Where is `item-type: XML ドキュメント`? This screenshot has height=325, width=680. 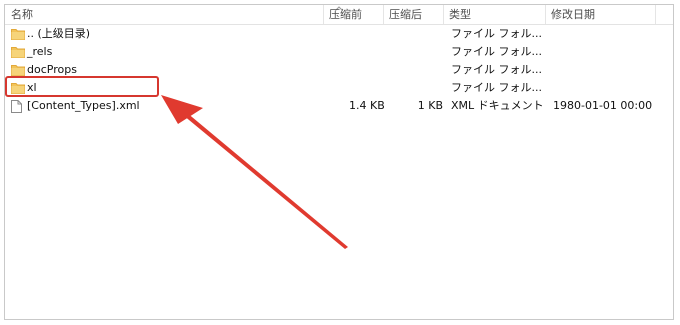 item-type: XML ドキュメント is located at coordinates (497, 105).